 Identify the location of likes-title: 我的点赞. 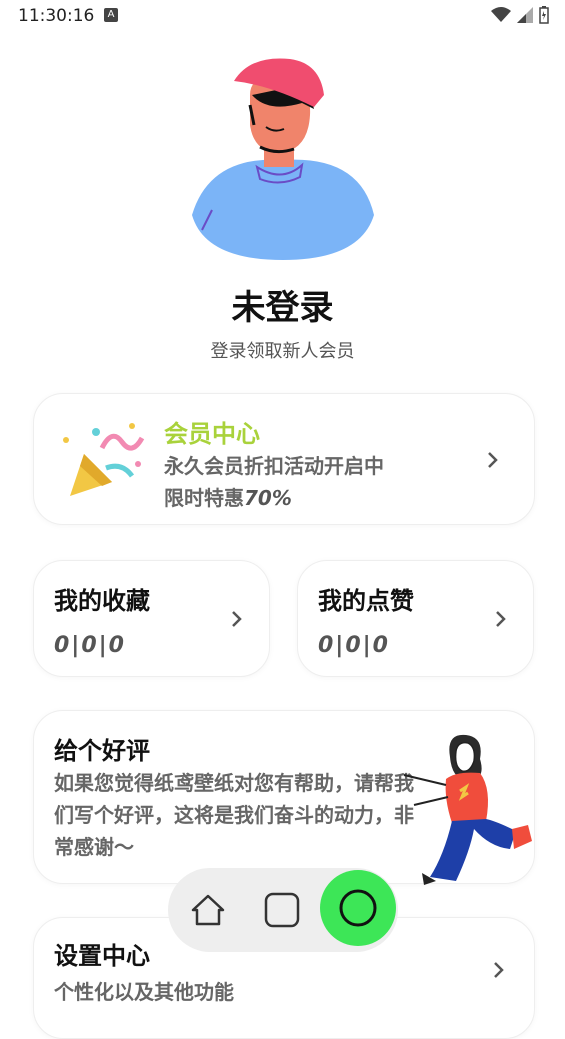
(366, 601).